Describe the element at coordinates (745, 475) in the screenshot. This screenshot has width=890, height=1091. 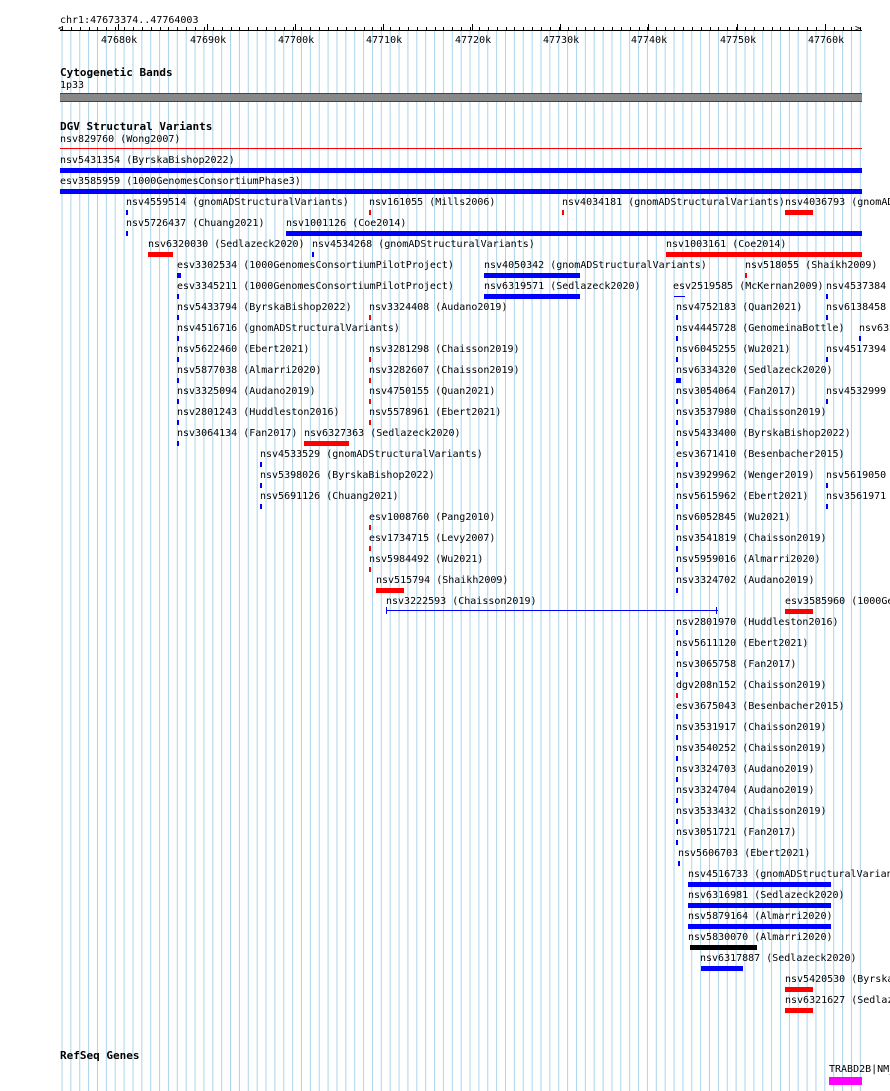
I see `variant-label: nsv3929962 (Wenger2019)` at that location.